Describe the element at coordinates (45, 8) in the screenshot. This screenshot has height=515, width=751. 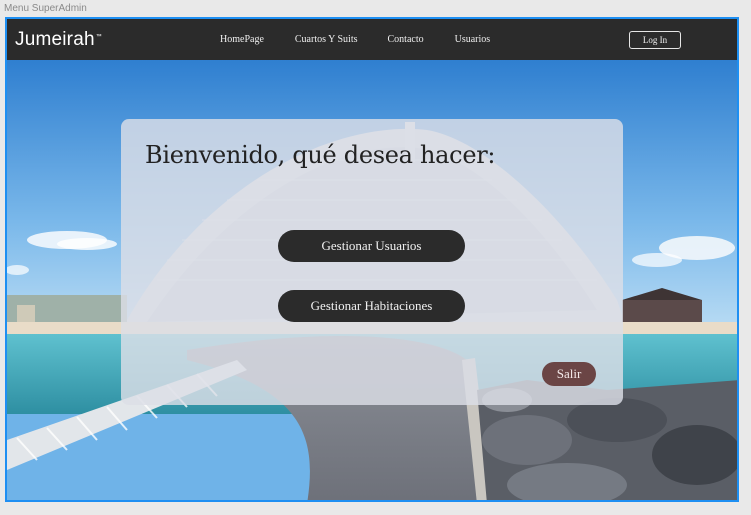
I see `frame-label: Menu SuperAdmin` at that location.